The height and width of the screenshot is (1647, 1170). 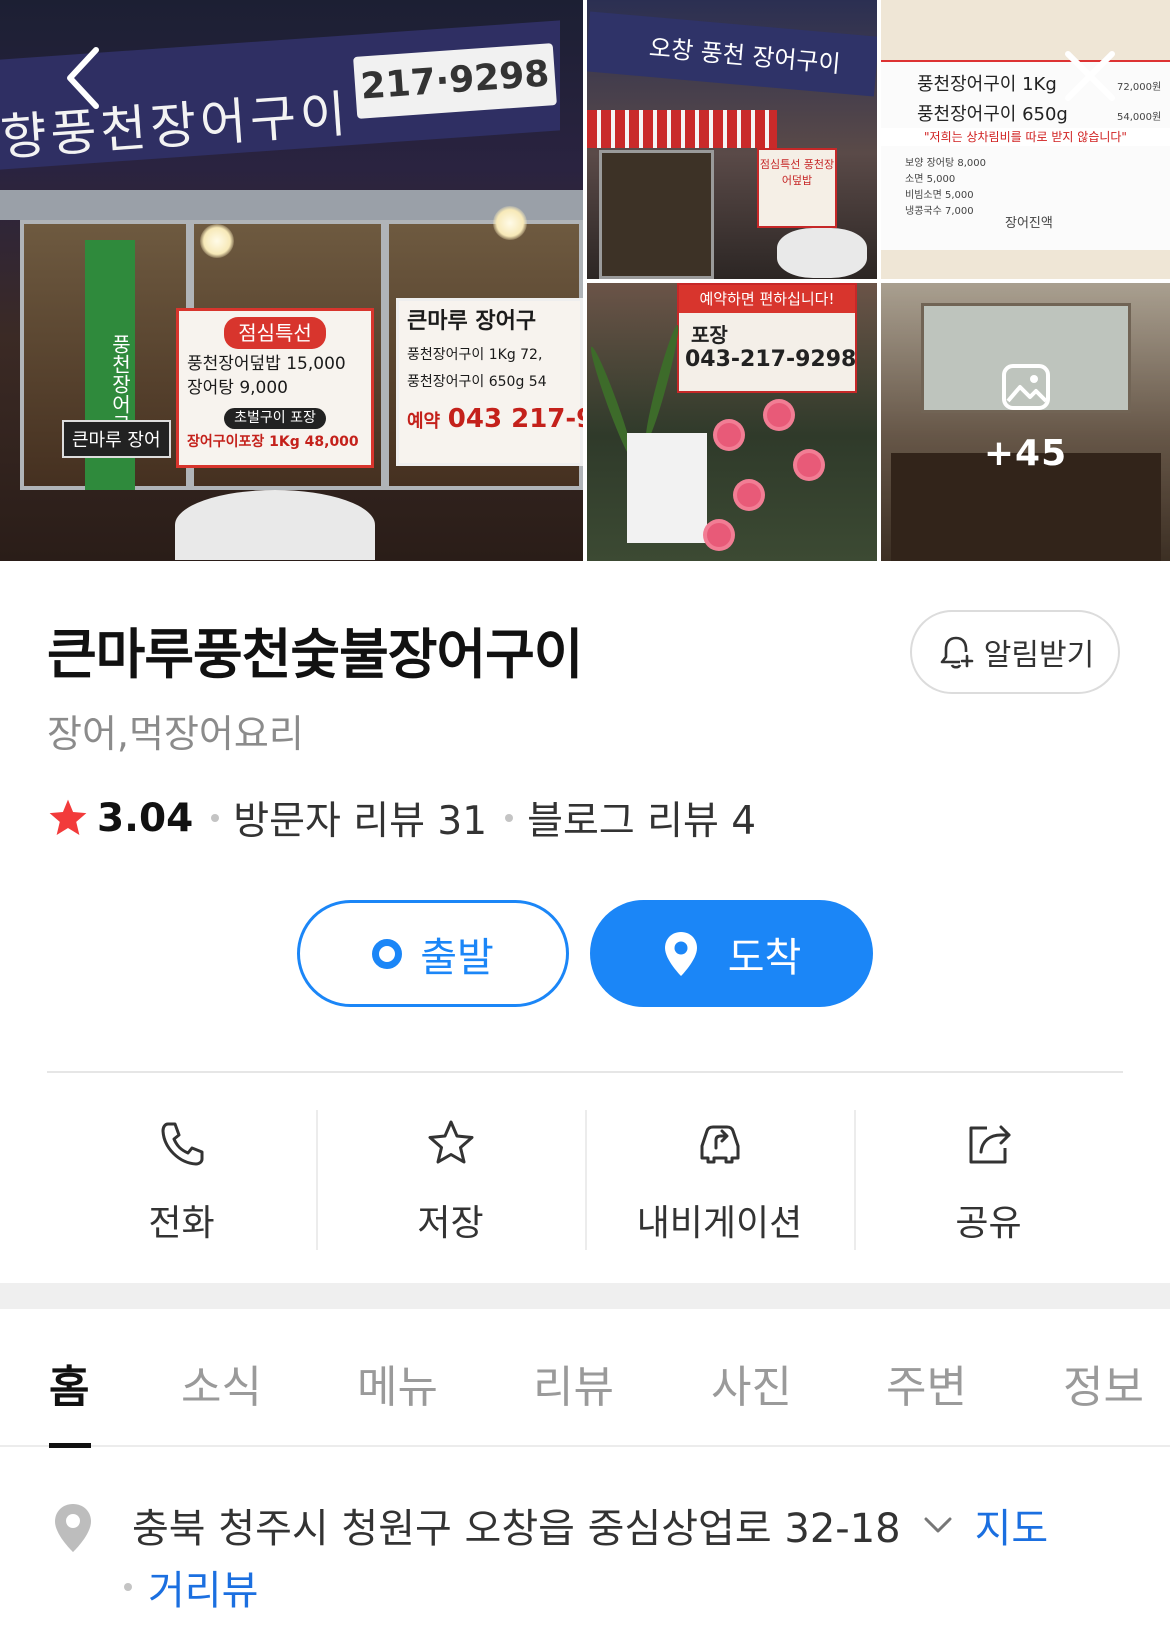 What do you see at coordinates (315, 654) in the screenshot?
I see `place-title: 큰마루풍천숯불장어구이` at bounding box center [315, 654].